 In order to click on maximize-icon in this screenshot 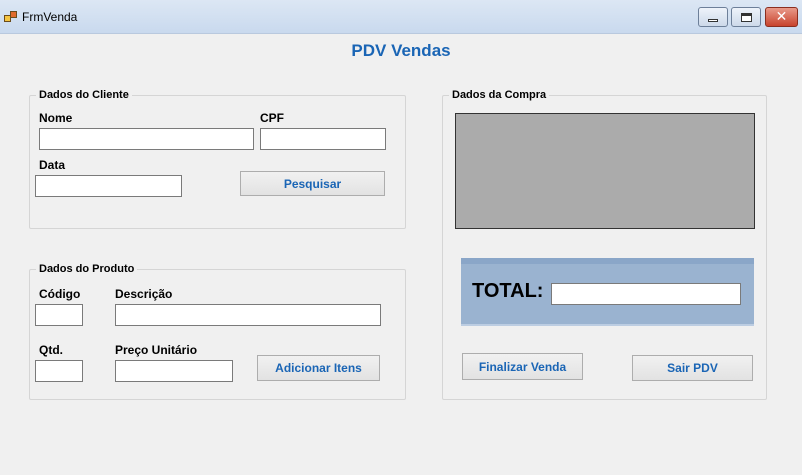, I will do `click(746, 17)`.